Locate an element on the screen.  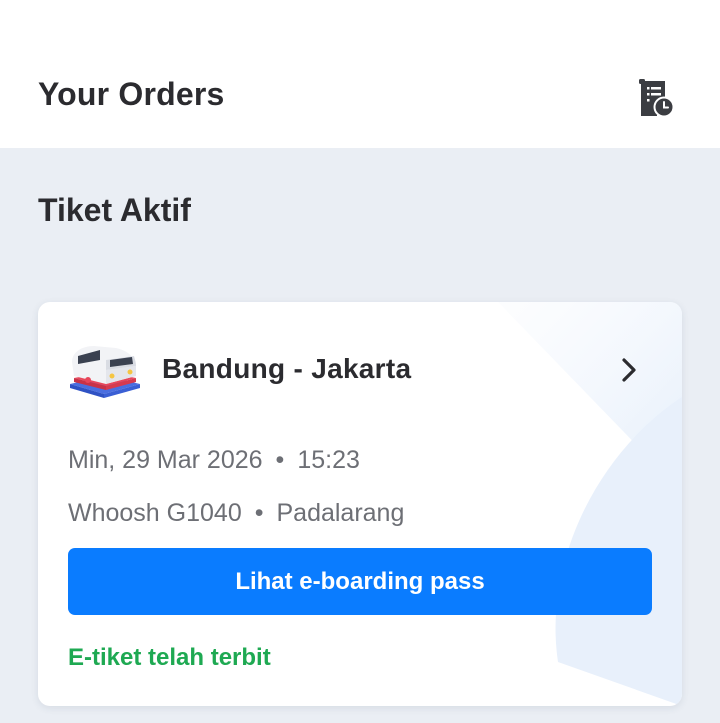
train-info: Whoosh G1040 • Padalarang is located at coordinates (236, 513).